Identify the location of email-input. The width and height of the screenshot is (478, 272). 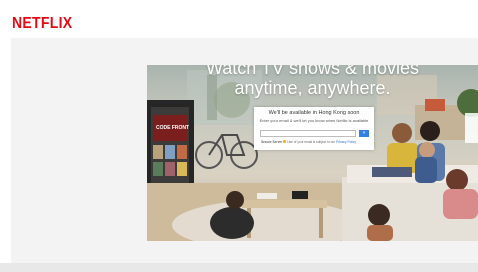
(308, 133).